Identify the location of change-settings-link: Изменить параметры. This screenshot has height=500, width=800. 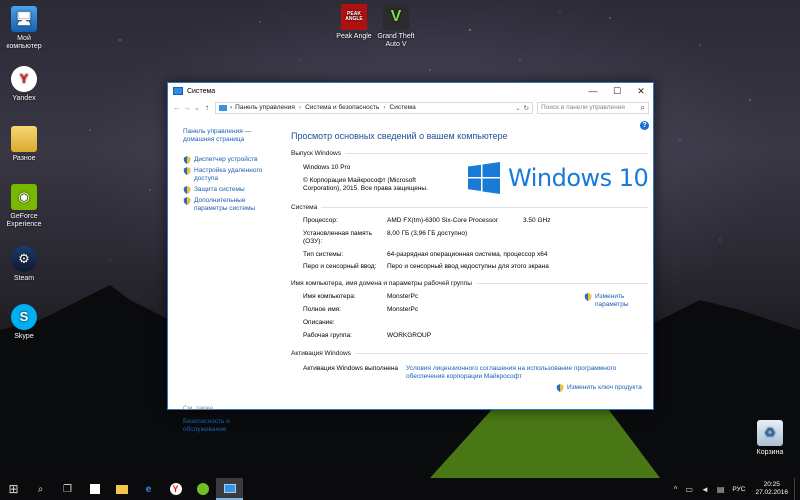
(614, 301).